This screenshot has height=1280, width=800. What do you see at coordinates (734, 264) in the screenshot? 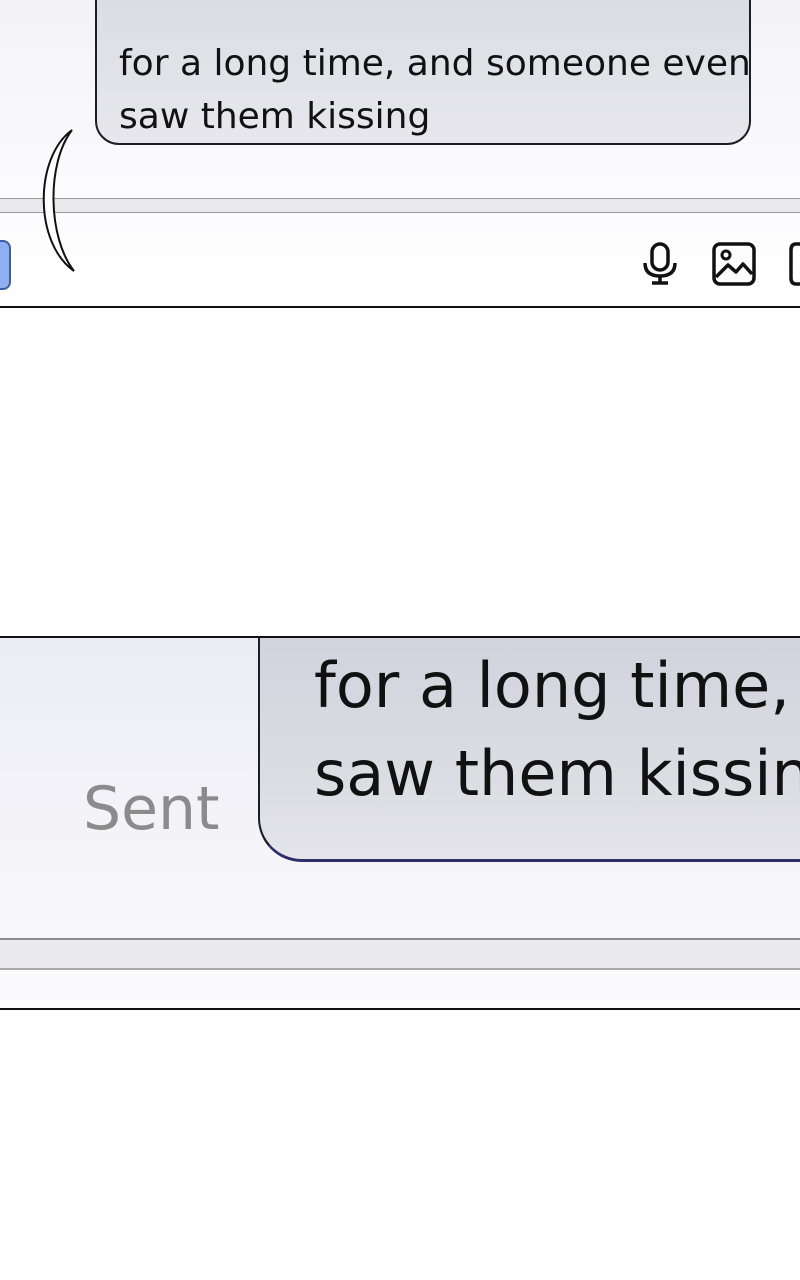
I see `image-icon` at bounding box center [734, 264].